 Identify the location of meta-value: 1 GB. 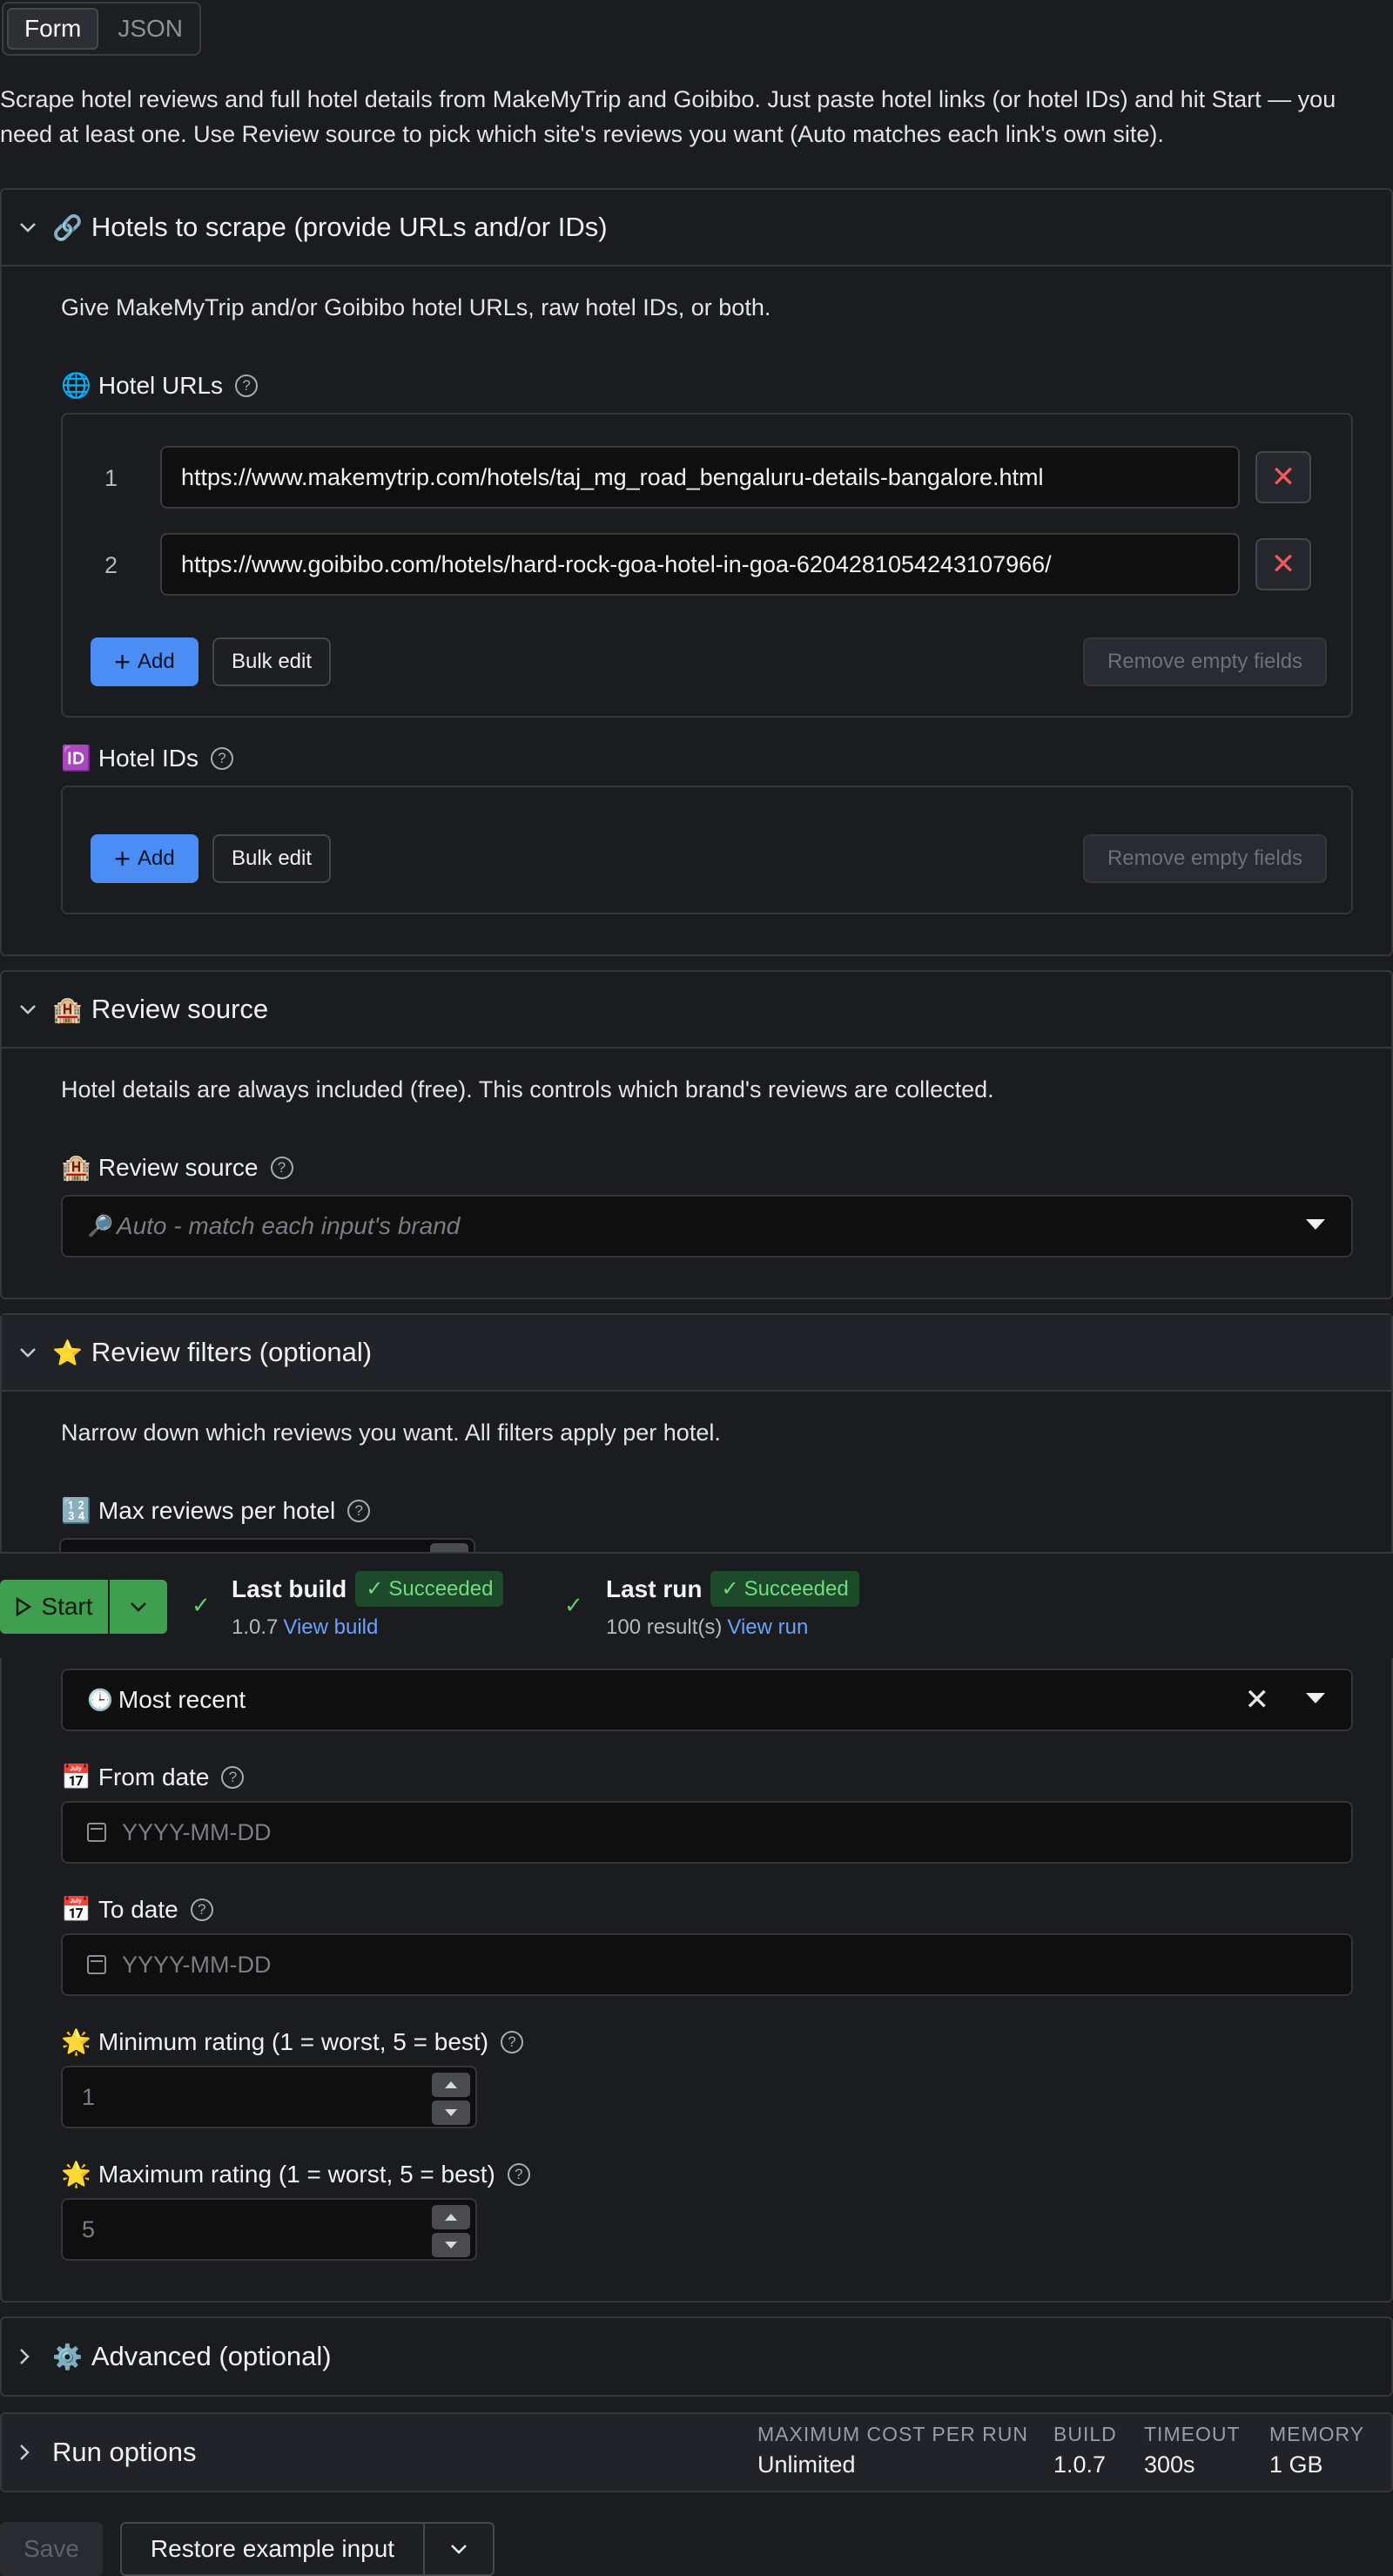
(1296, 2465).